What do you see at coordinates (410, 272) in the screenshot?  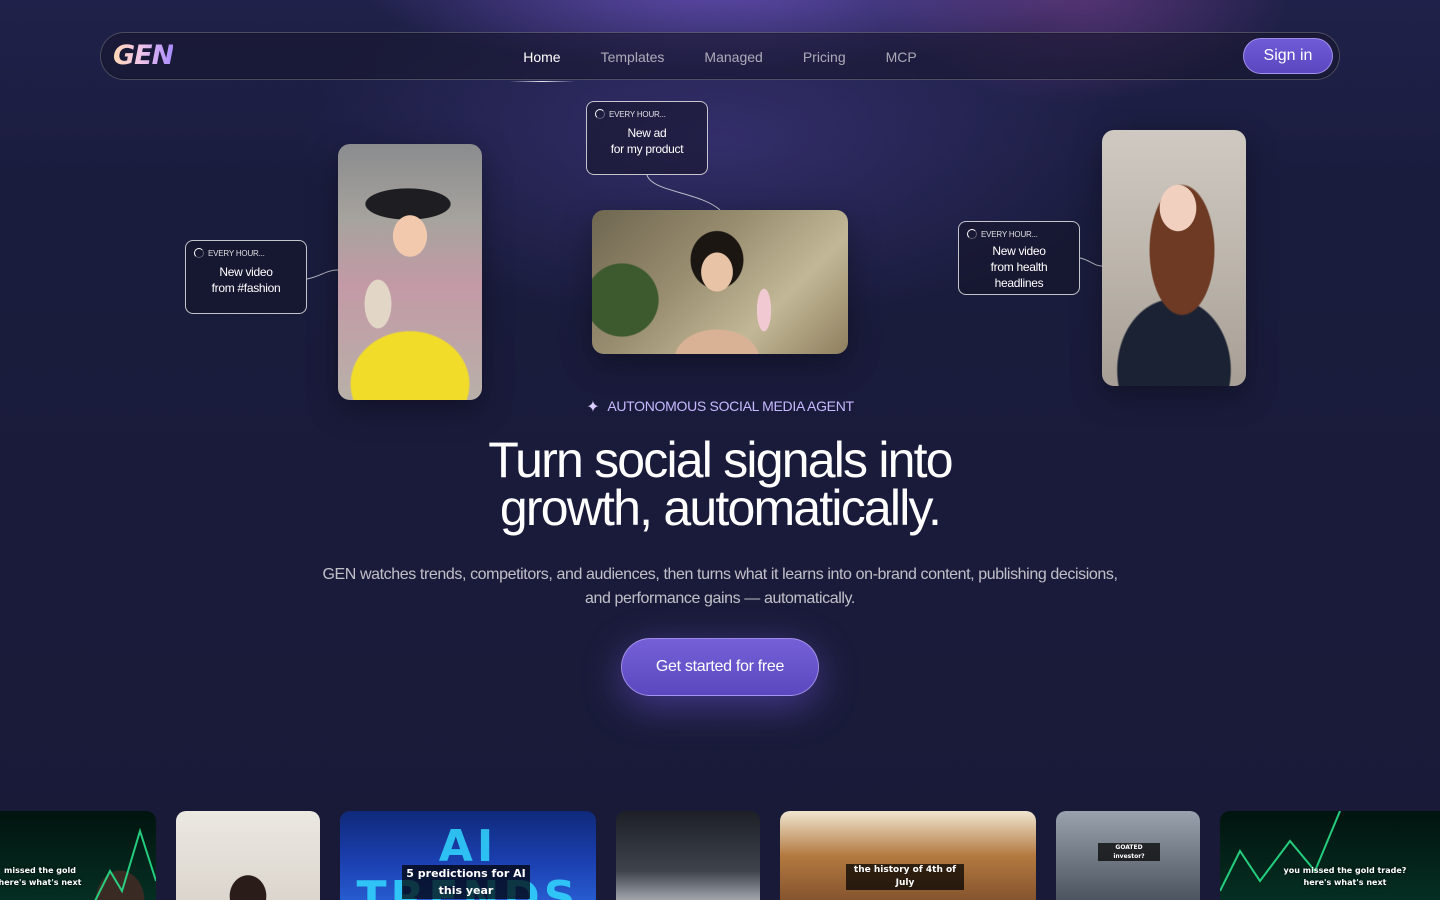 I see `fashion-creator-photo` at bounding box center [410, 272].